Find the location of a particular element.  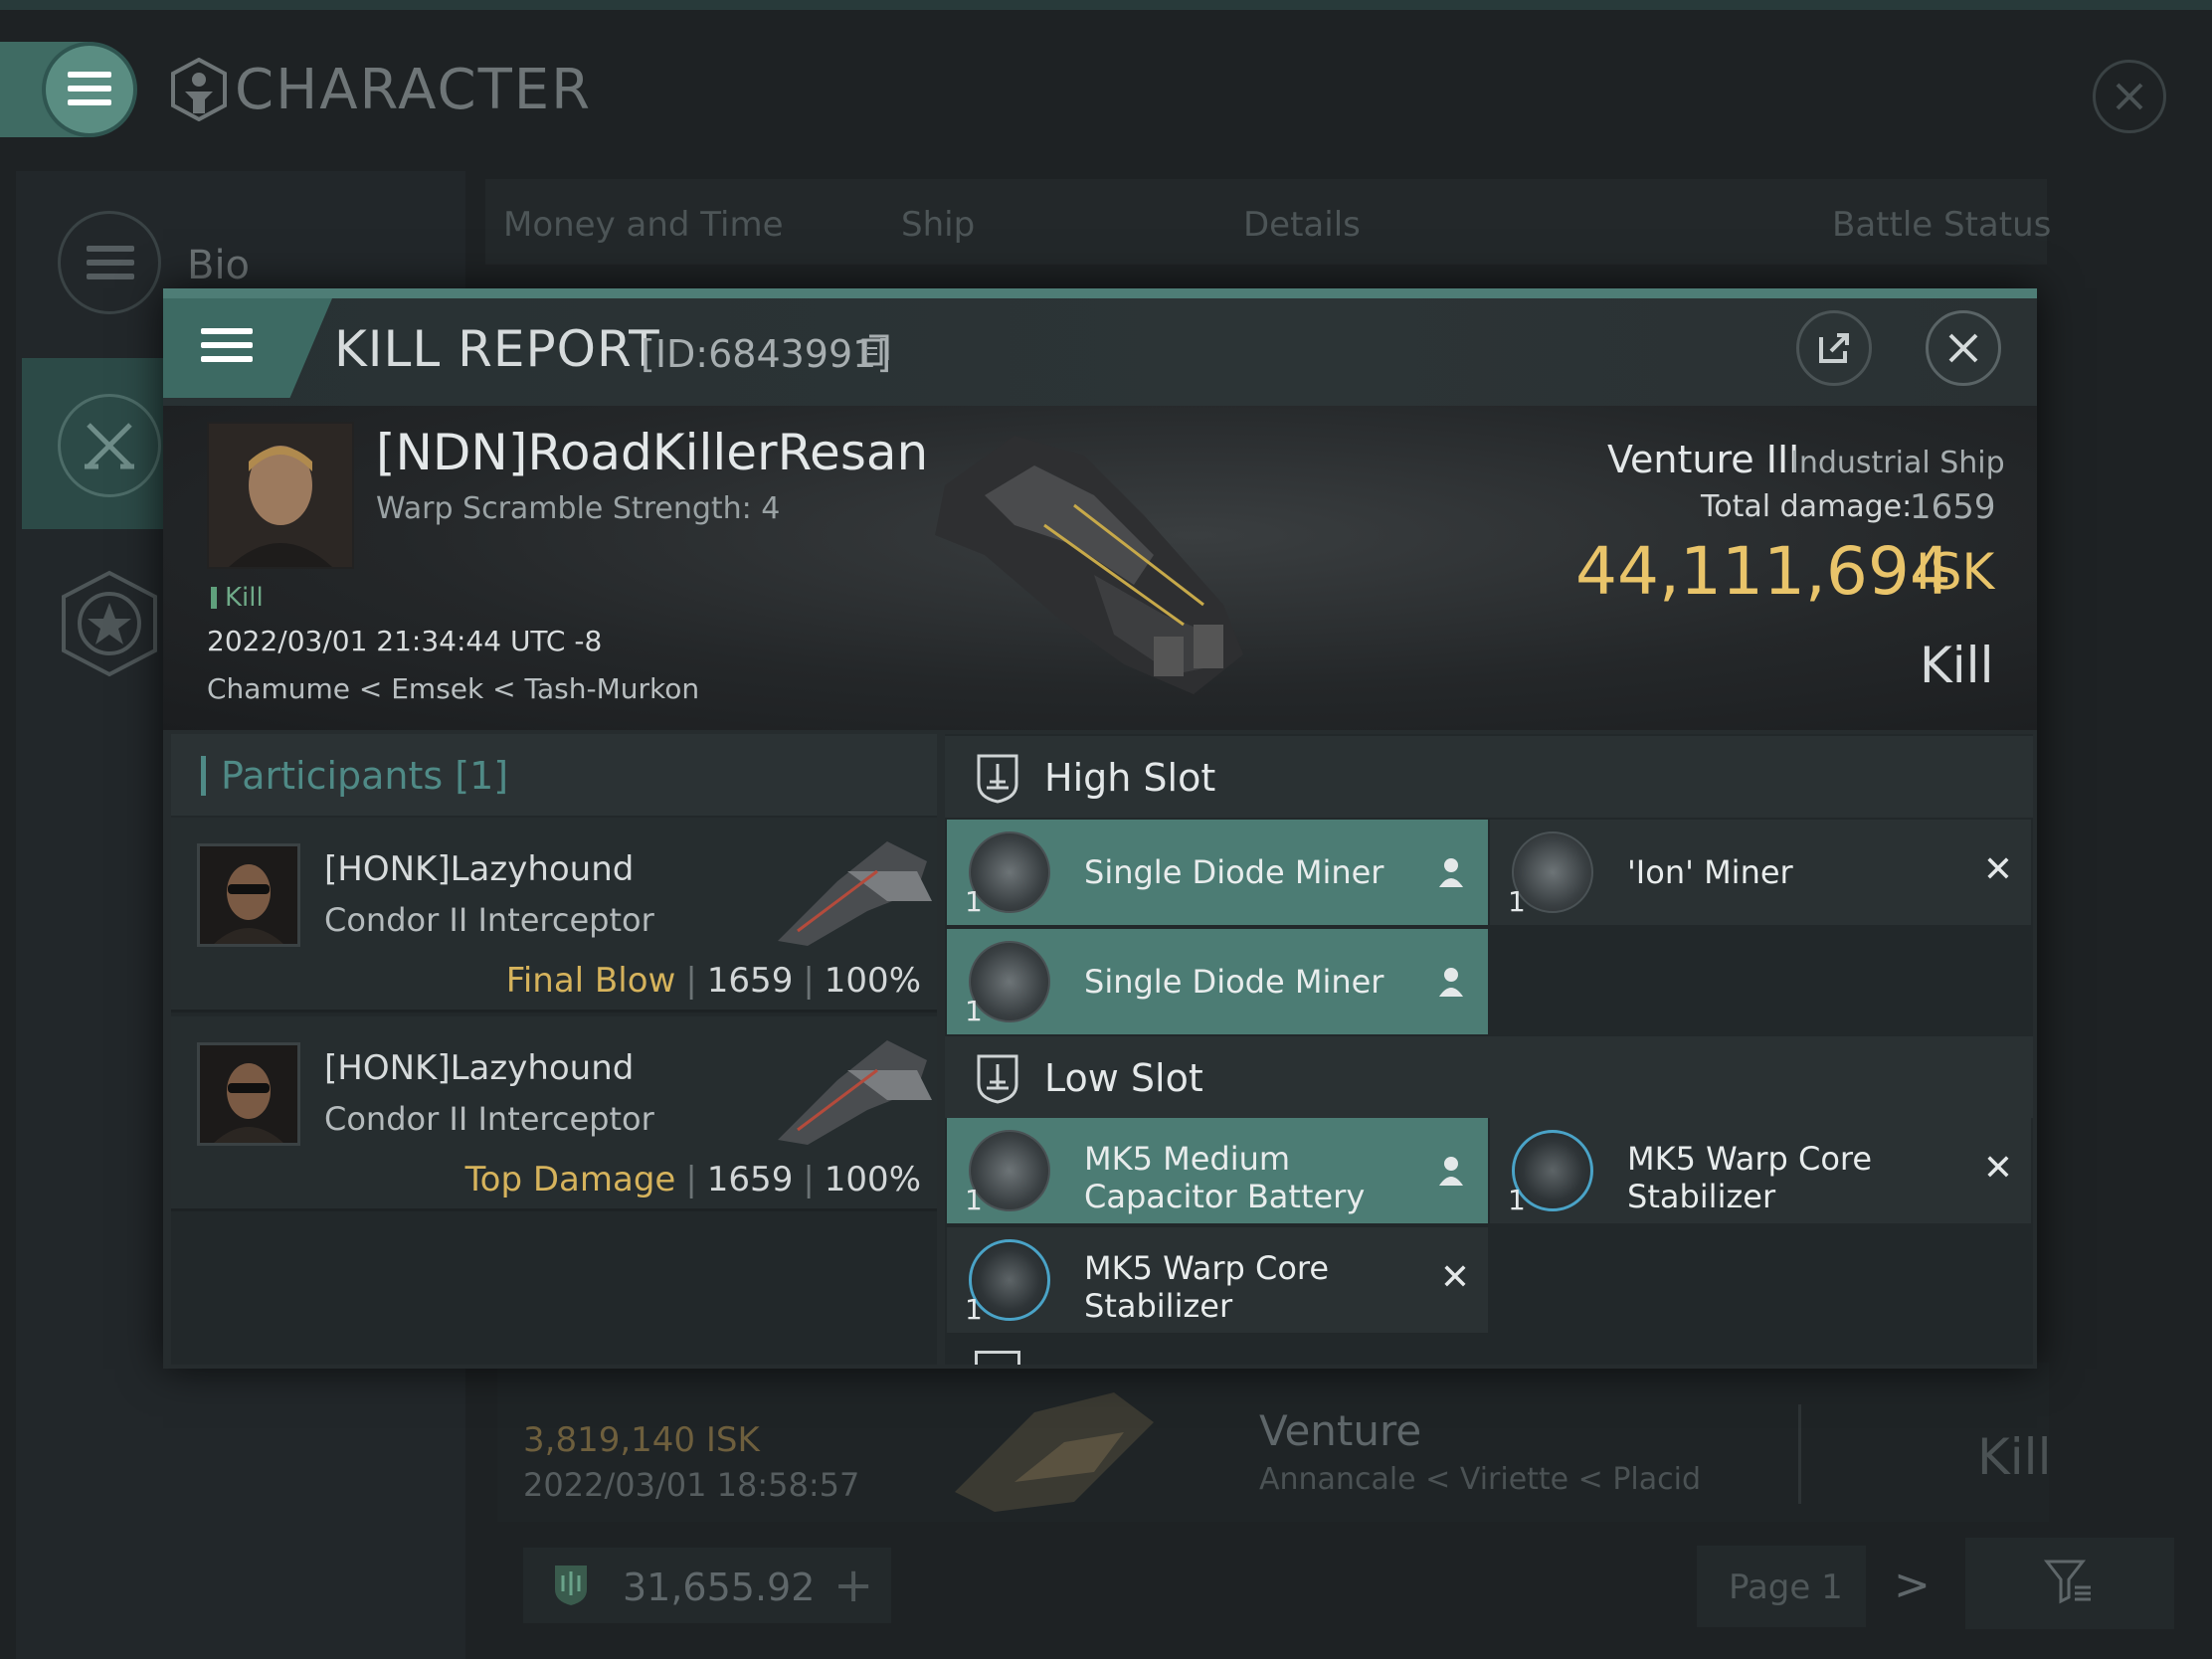

victim-portrait is located at coordinates (280, 495).